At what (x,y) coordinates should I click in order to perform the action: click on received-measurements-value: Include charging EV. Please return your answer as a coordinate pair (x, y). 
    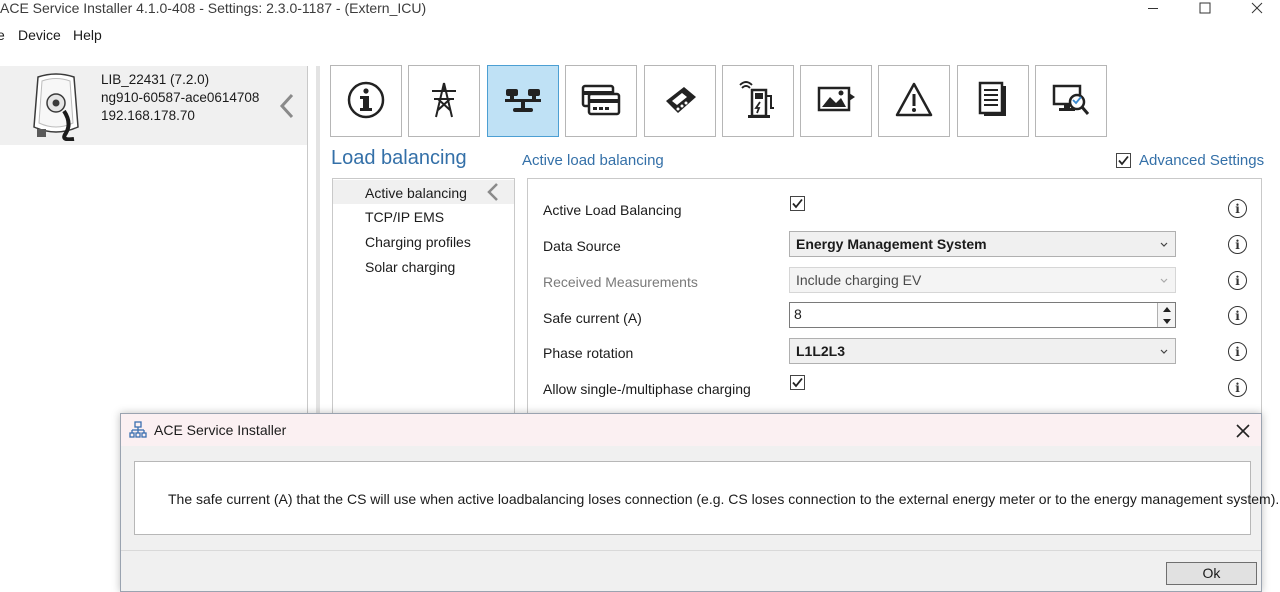
    Looking at the image, I should click on (859, 280).